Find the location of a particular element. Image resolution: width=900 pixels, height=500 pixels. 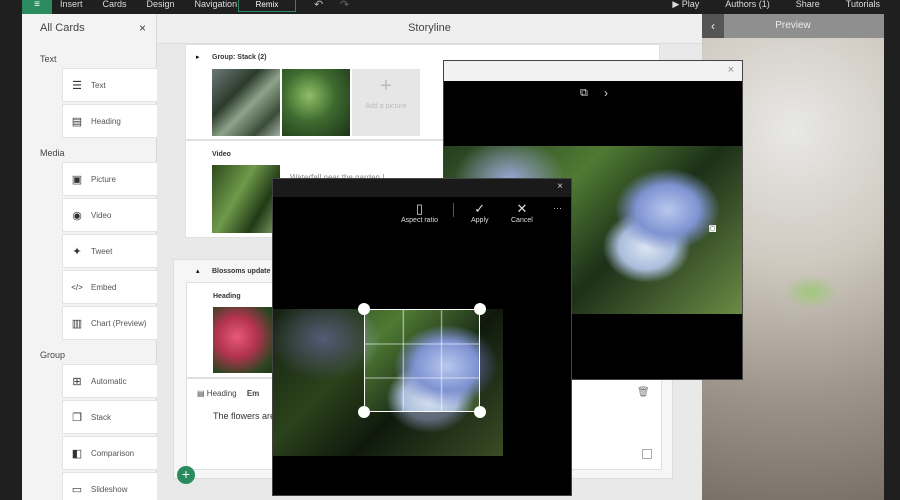

crop-handle-top-right is located at coordinates (480, 309).